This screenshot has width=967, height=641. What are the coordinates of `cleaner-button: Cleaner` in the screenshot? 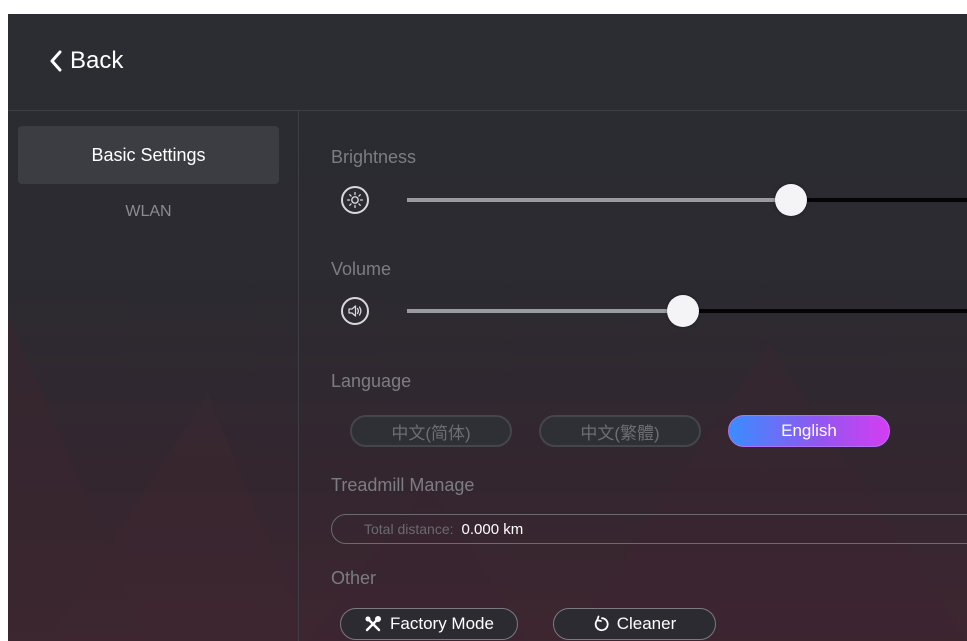 It's located at (634, 624).